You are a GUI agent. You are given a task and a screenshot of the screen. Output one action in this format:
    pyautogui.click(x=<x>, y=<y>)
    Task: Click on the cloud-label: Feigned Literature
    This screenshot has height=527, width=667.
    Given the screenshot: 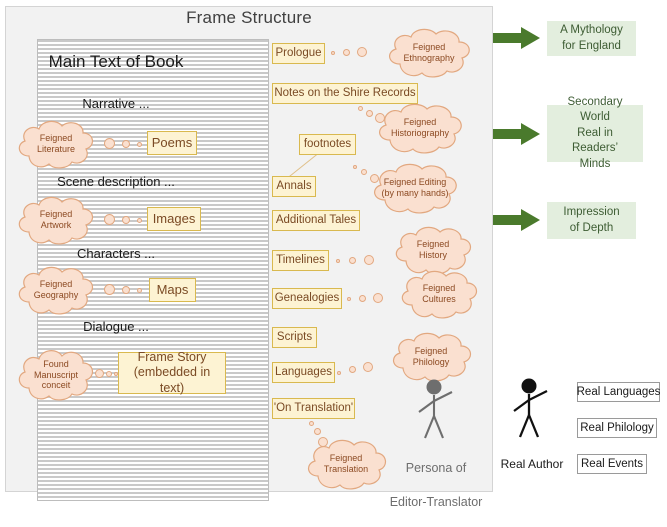 What is the action you would take?
    pyautogui.click(x=56, y=143)
    